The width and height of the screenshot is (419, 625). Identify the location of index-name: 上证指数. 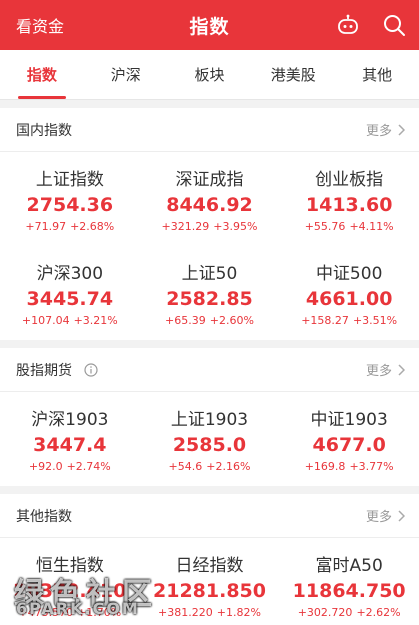
(69, 180).